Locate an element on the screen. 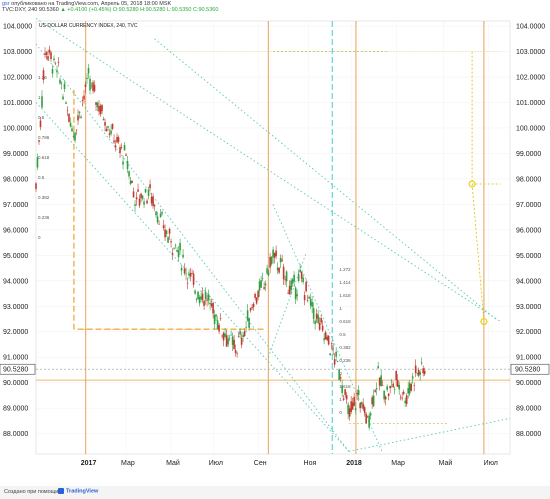  y-tick-label-left: 99.0000 is located at coordinates (15, 154).